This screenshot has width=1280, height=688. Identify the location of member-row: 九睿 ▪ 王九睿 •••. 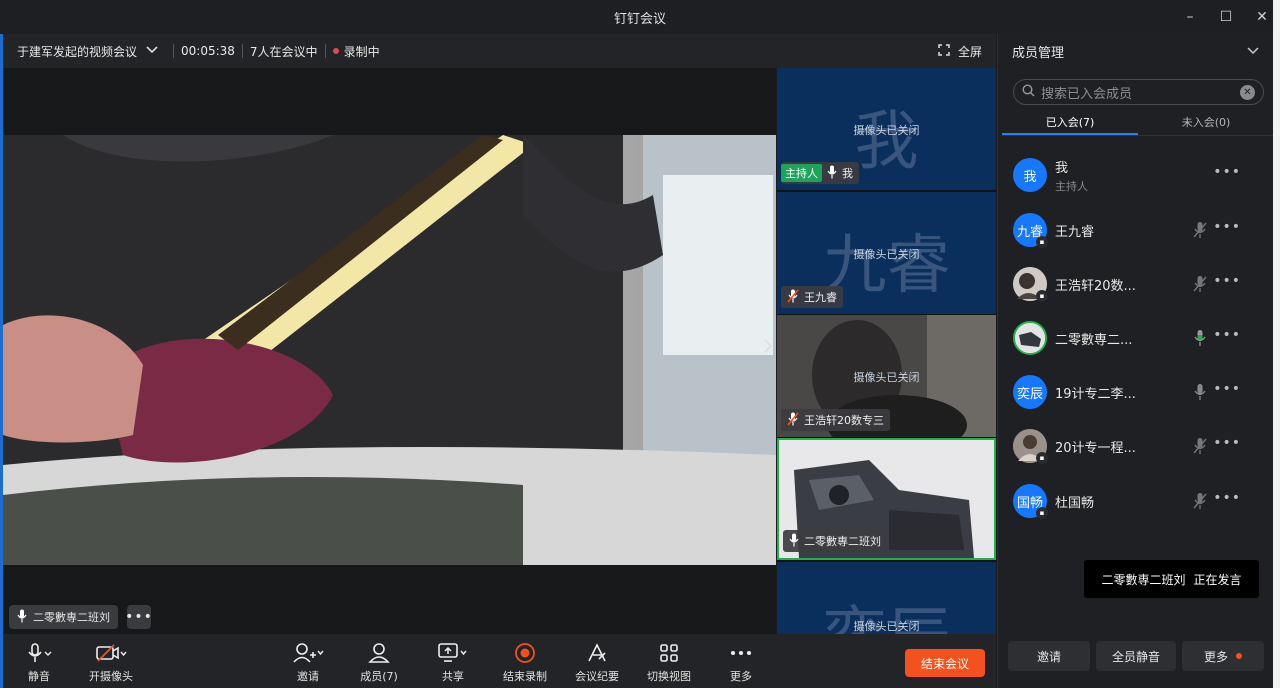
(1138, 230).